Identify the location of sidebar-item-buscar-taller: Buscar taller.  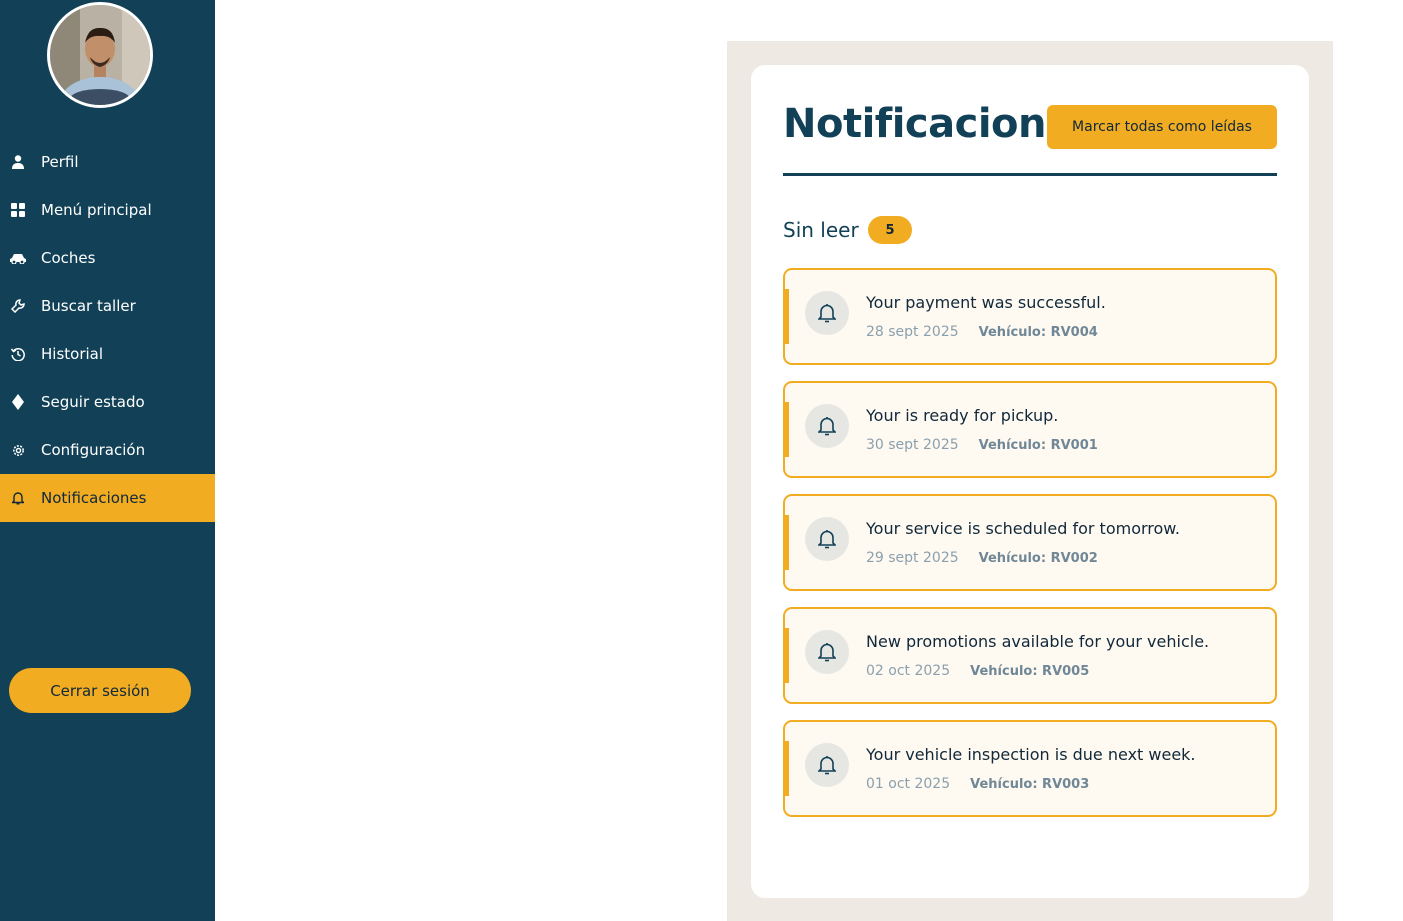
(107, 306).